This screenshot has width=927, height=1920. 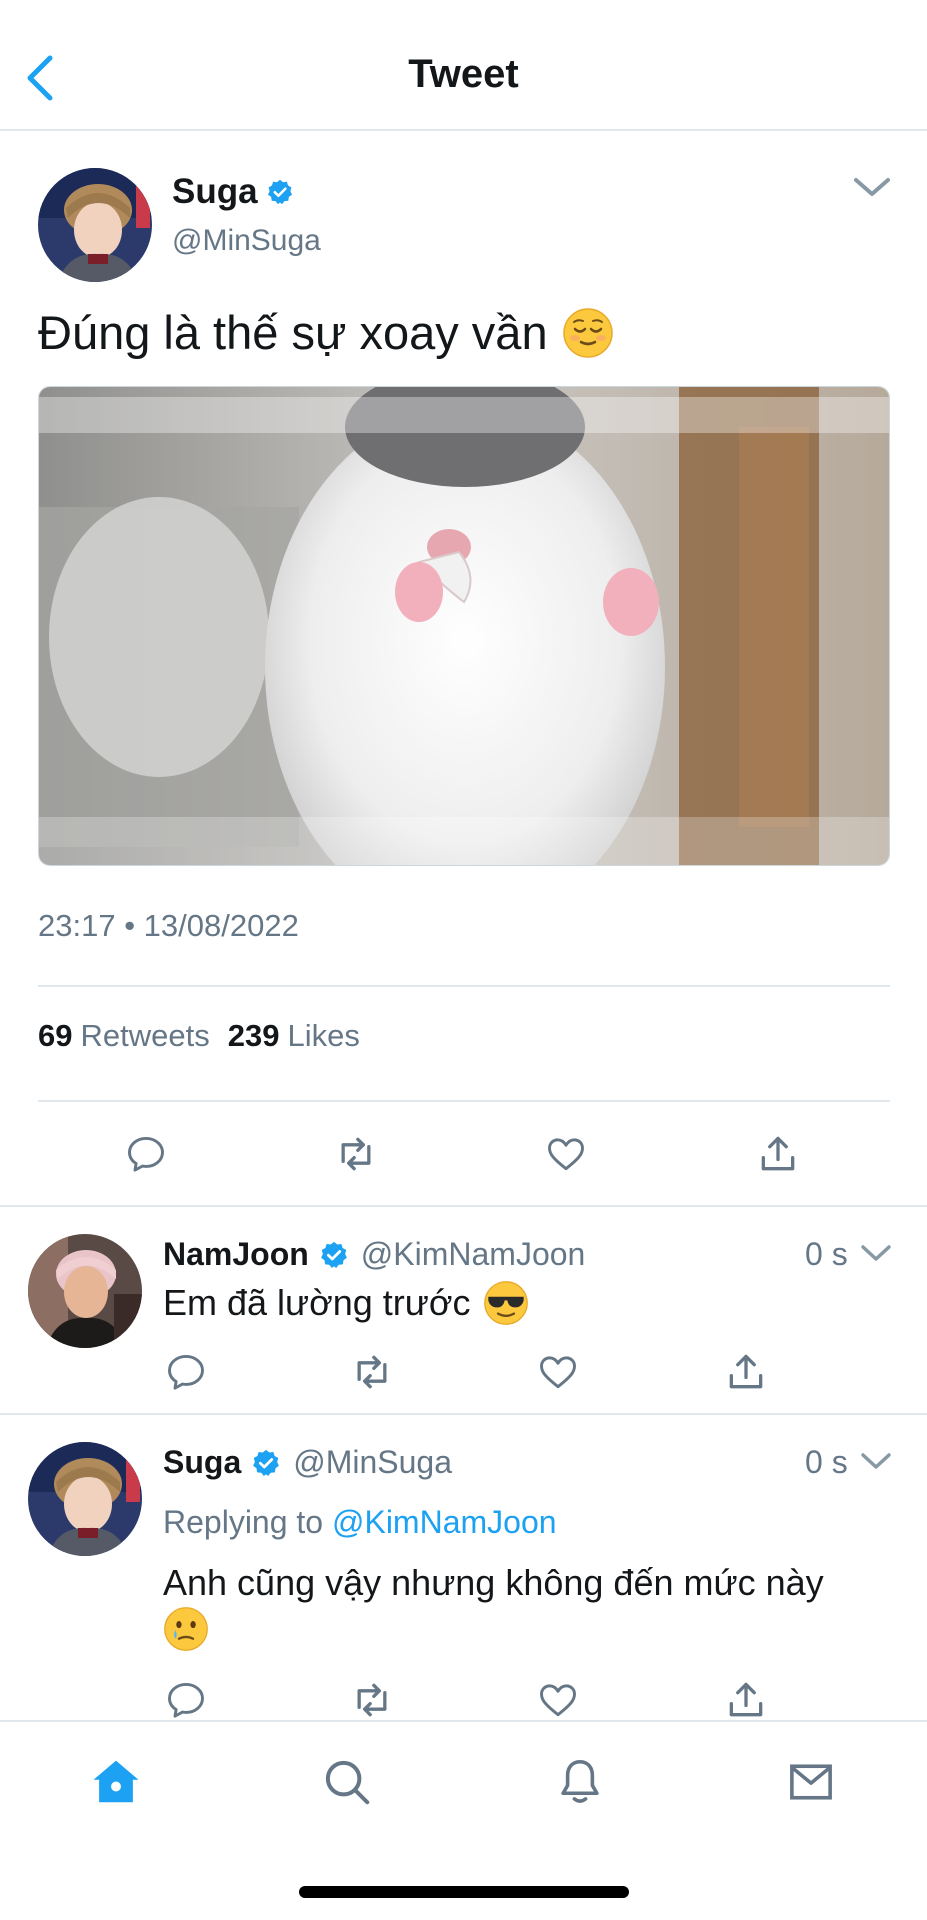 I want to click on retweets-stat: 69 Retweets, so click(x=124, y=1036).